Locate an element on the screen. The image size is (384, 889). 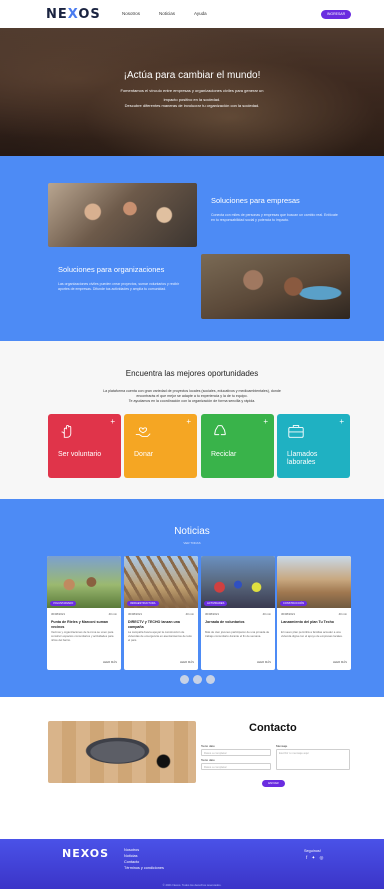
message-field-label: Mensaje is located at coordinates (282, 746).